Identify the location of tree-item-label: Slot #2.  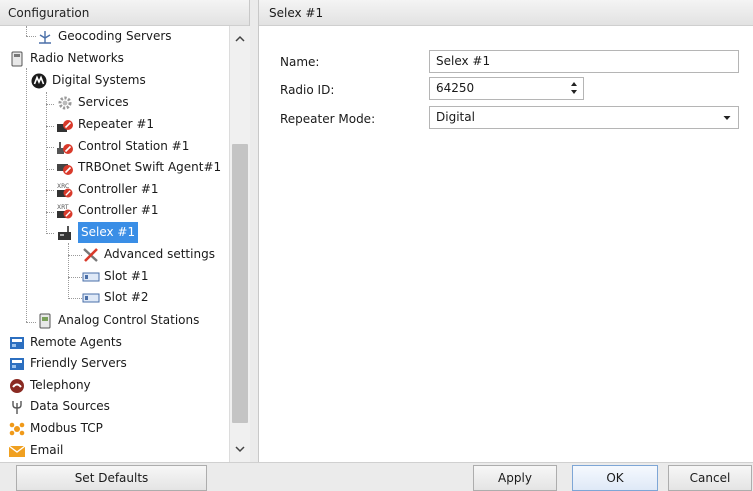
(126, 297).